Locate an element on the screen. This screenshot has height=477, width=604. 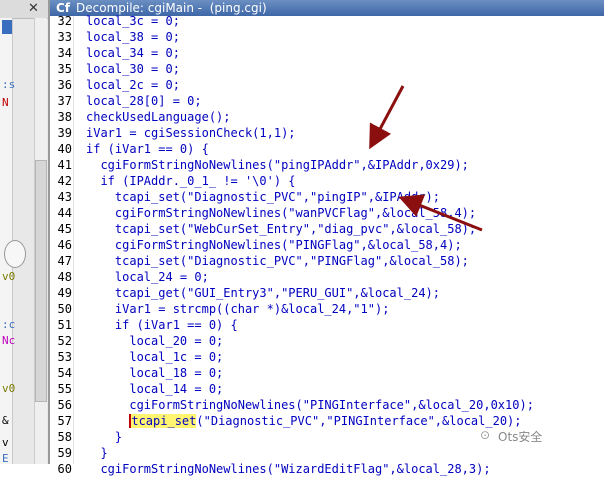
code-text: local_38 = 0; is located at coordinates (133, 37).